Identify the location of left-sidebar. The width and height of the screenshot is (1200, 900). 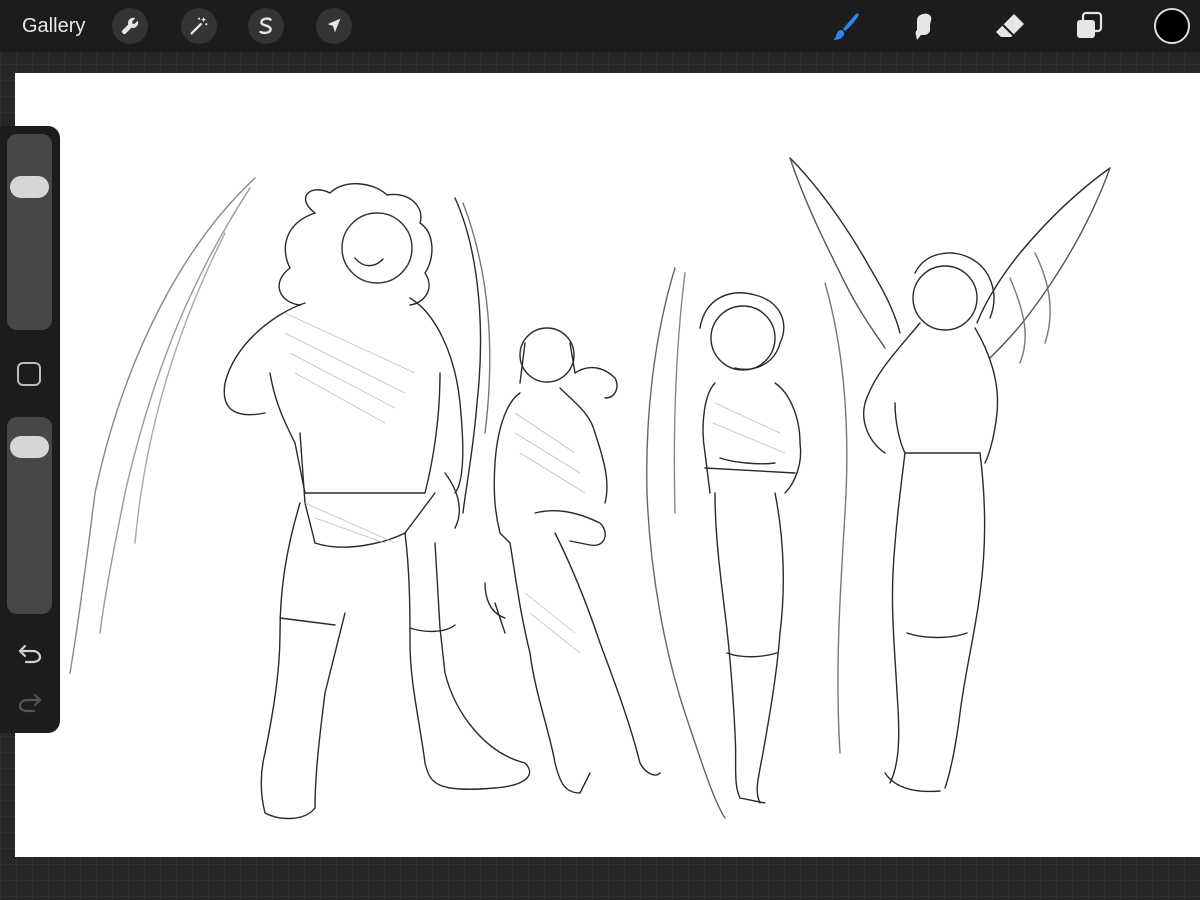
(30, 429).